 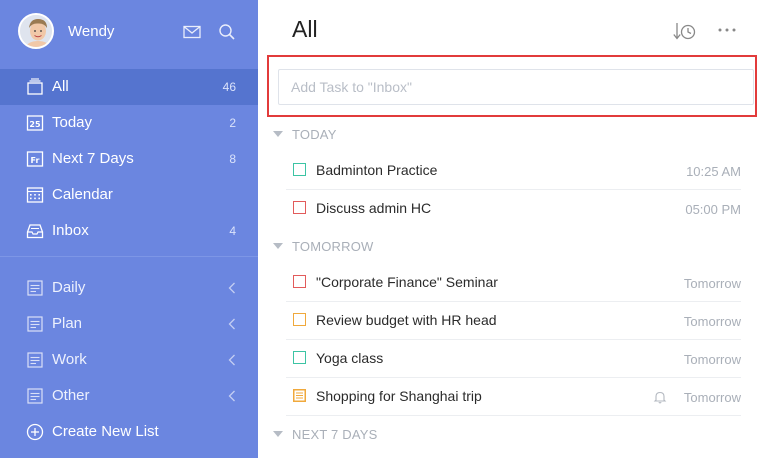 What do you see at coordinates (129, 87) in the screenshot?
I see `sidebar-item-all: All 46` at bounding box center [129, 87].